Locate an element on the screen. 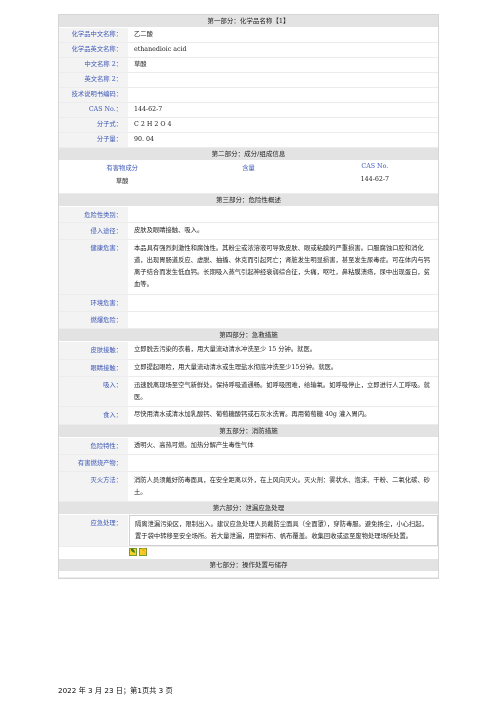  field-label: 健康危害： is located at coordinates (94, 267).